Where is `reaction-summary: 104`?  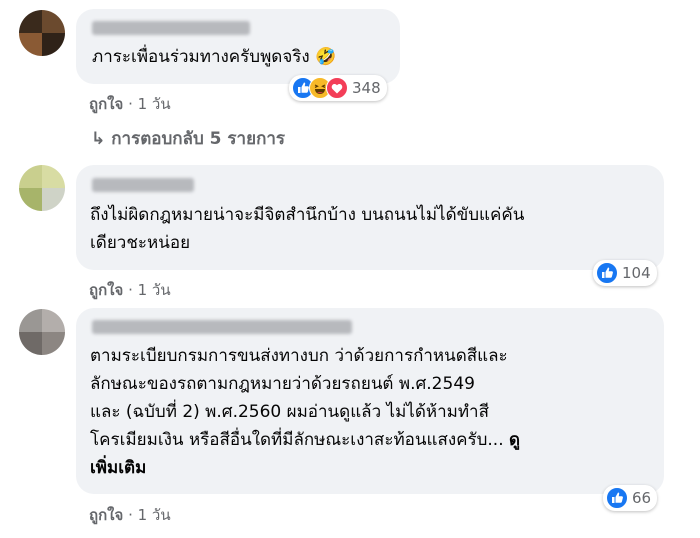 reaction-summary: 104 is located at coordinates (625, 273).